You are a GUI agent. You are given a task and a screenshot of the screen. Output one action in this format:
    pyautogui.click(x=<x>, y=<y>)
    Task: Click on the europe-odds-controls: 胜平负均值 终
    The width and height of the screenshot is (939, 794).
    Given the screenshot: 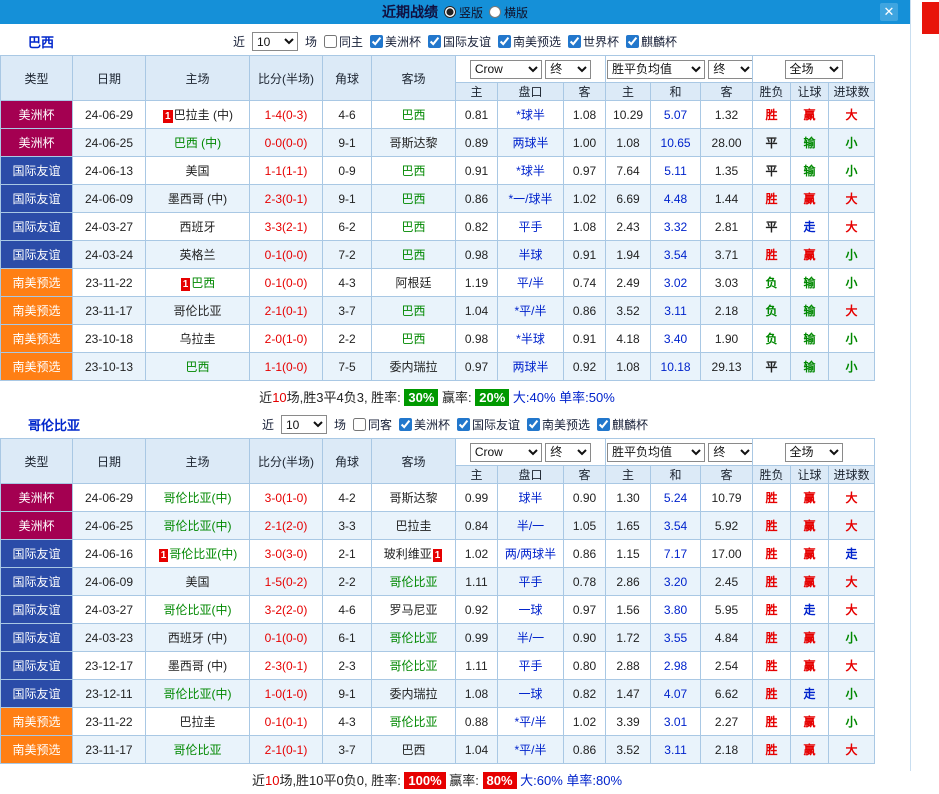 What is the action you would take?
    pyautogui.click(x=679, y=69)
    